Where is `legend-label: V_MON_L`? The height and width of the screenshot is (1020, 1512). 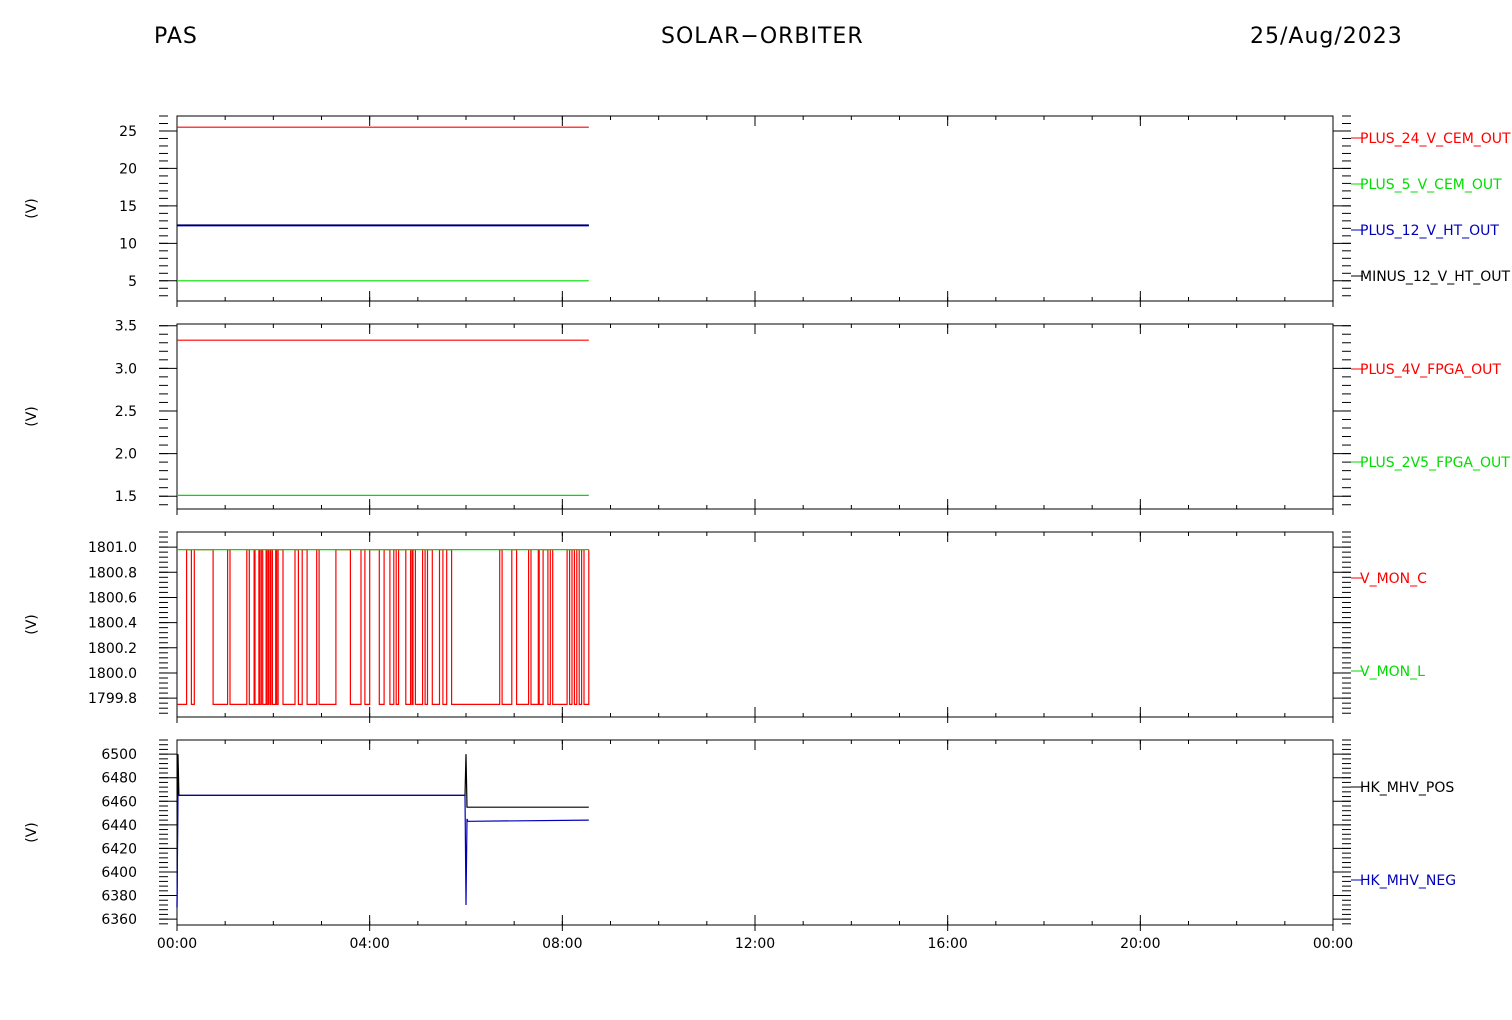 legend-label: V_MON_L is located at coordinates (1392, 672).